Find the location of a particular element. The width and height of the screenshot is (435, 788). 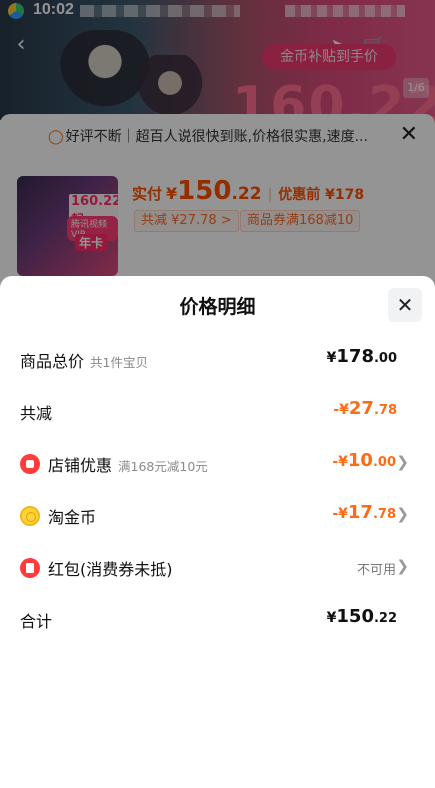

row-label: 红包(消费券未抵) is located at coordinates (110, 569).